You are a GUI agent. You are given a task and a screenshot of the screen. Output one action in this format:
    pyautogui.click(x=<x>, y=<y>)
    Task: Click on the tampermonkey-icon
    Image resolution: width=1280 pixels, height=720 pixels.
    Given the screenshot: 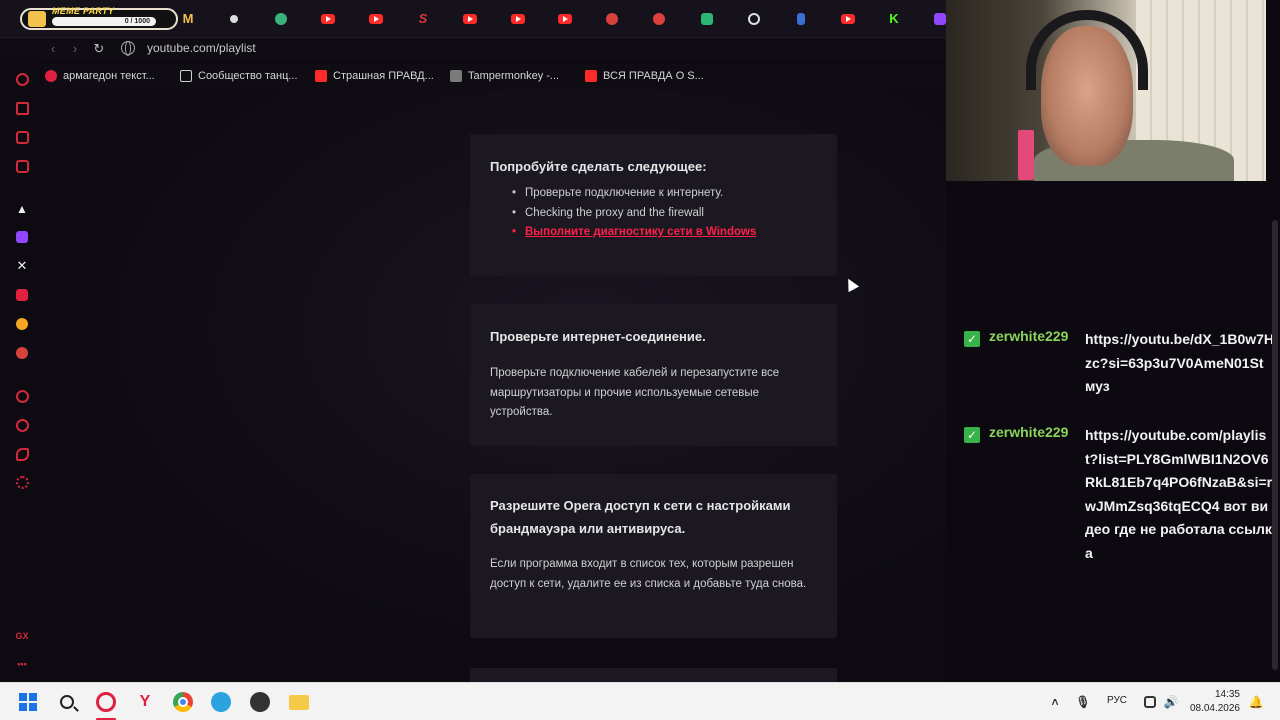 What is the action you would take?
    pyautogui.click(x=456, y=76)
    